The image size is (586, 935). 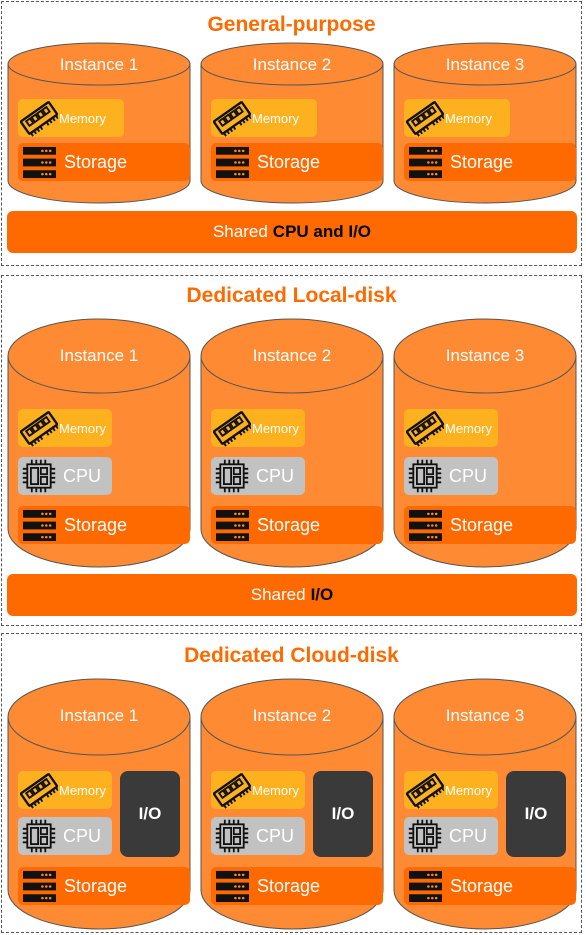 What do you see at coordinates (322, 231) in the screenshot?
I see `shared-resource: CPU and I/O` at bounding box center [322, 231].